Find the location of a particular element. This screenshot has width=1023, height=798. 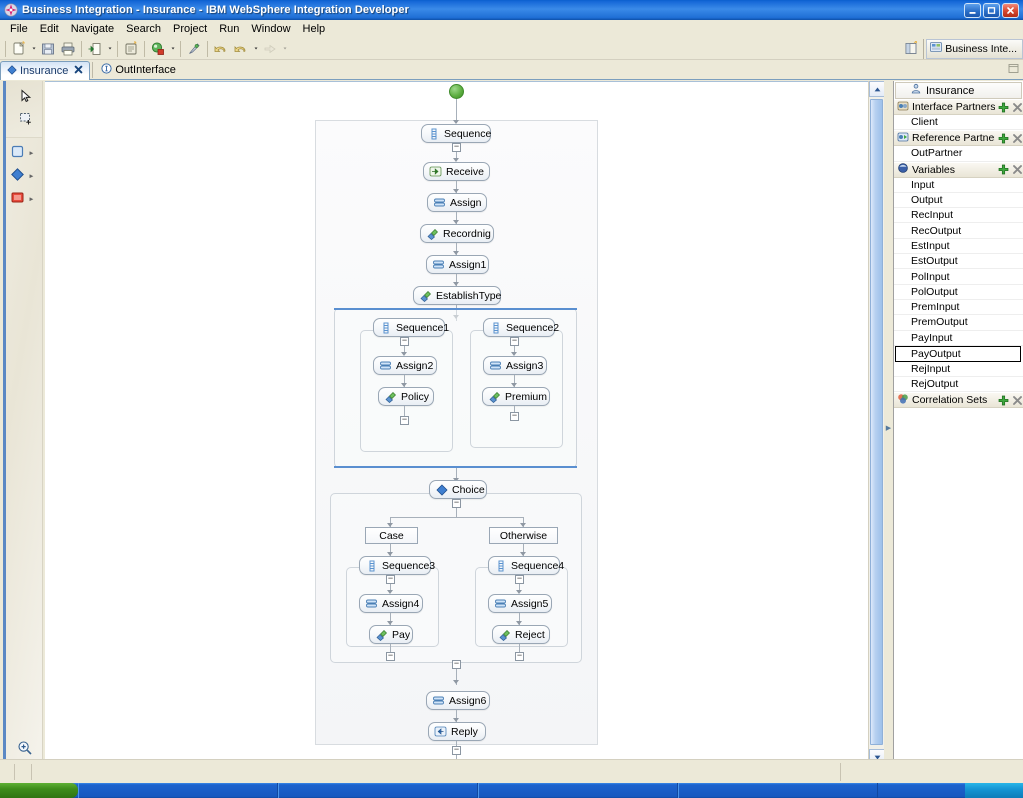

new-wizard-dropdown-icon is located at coordinates (33, 49).